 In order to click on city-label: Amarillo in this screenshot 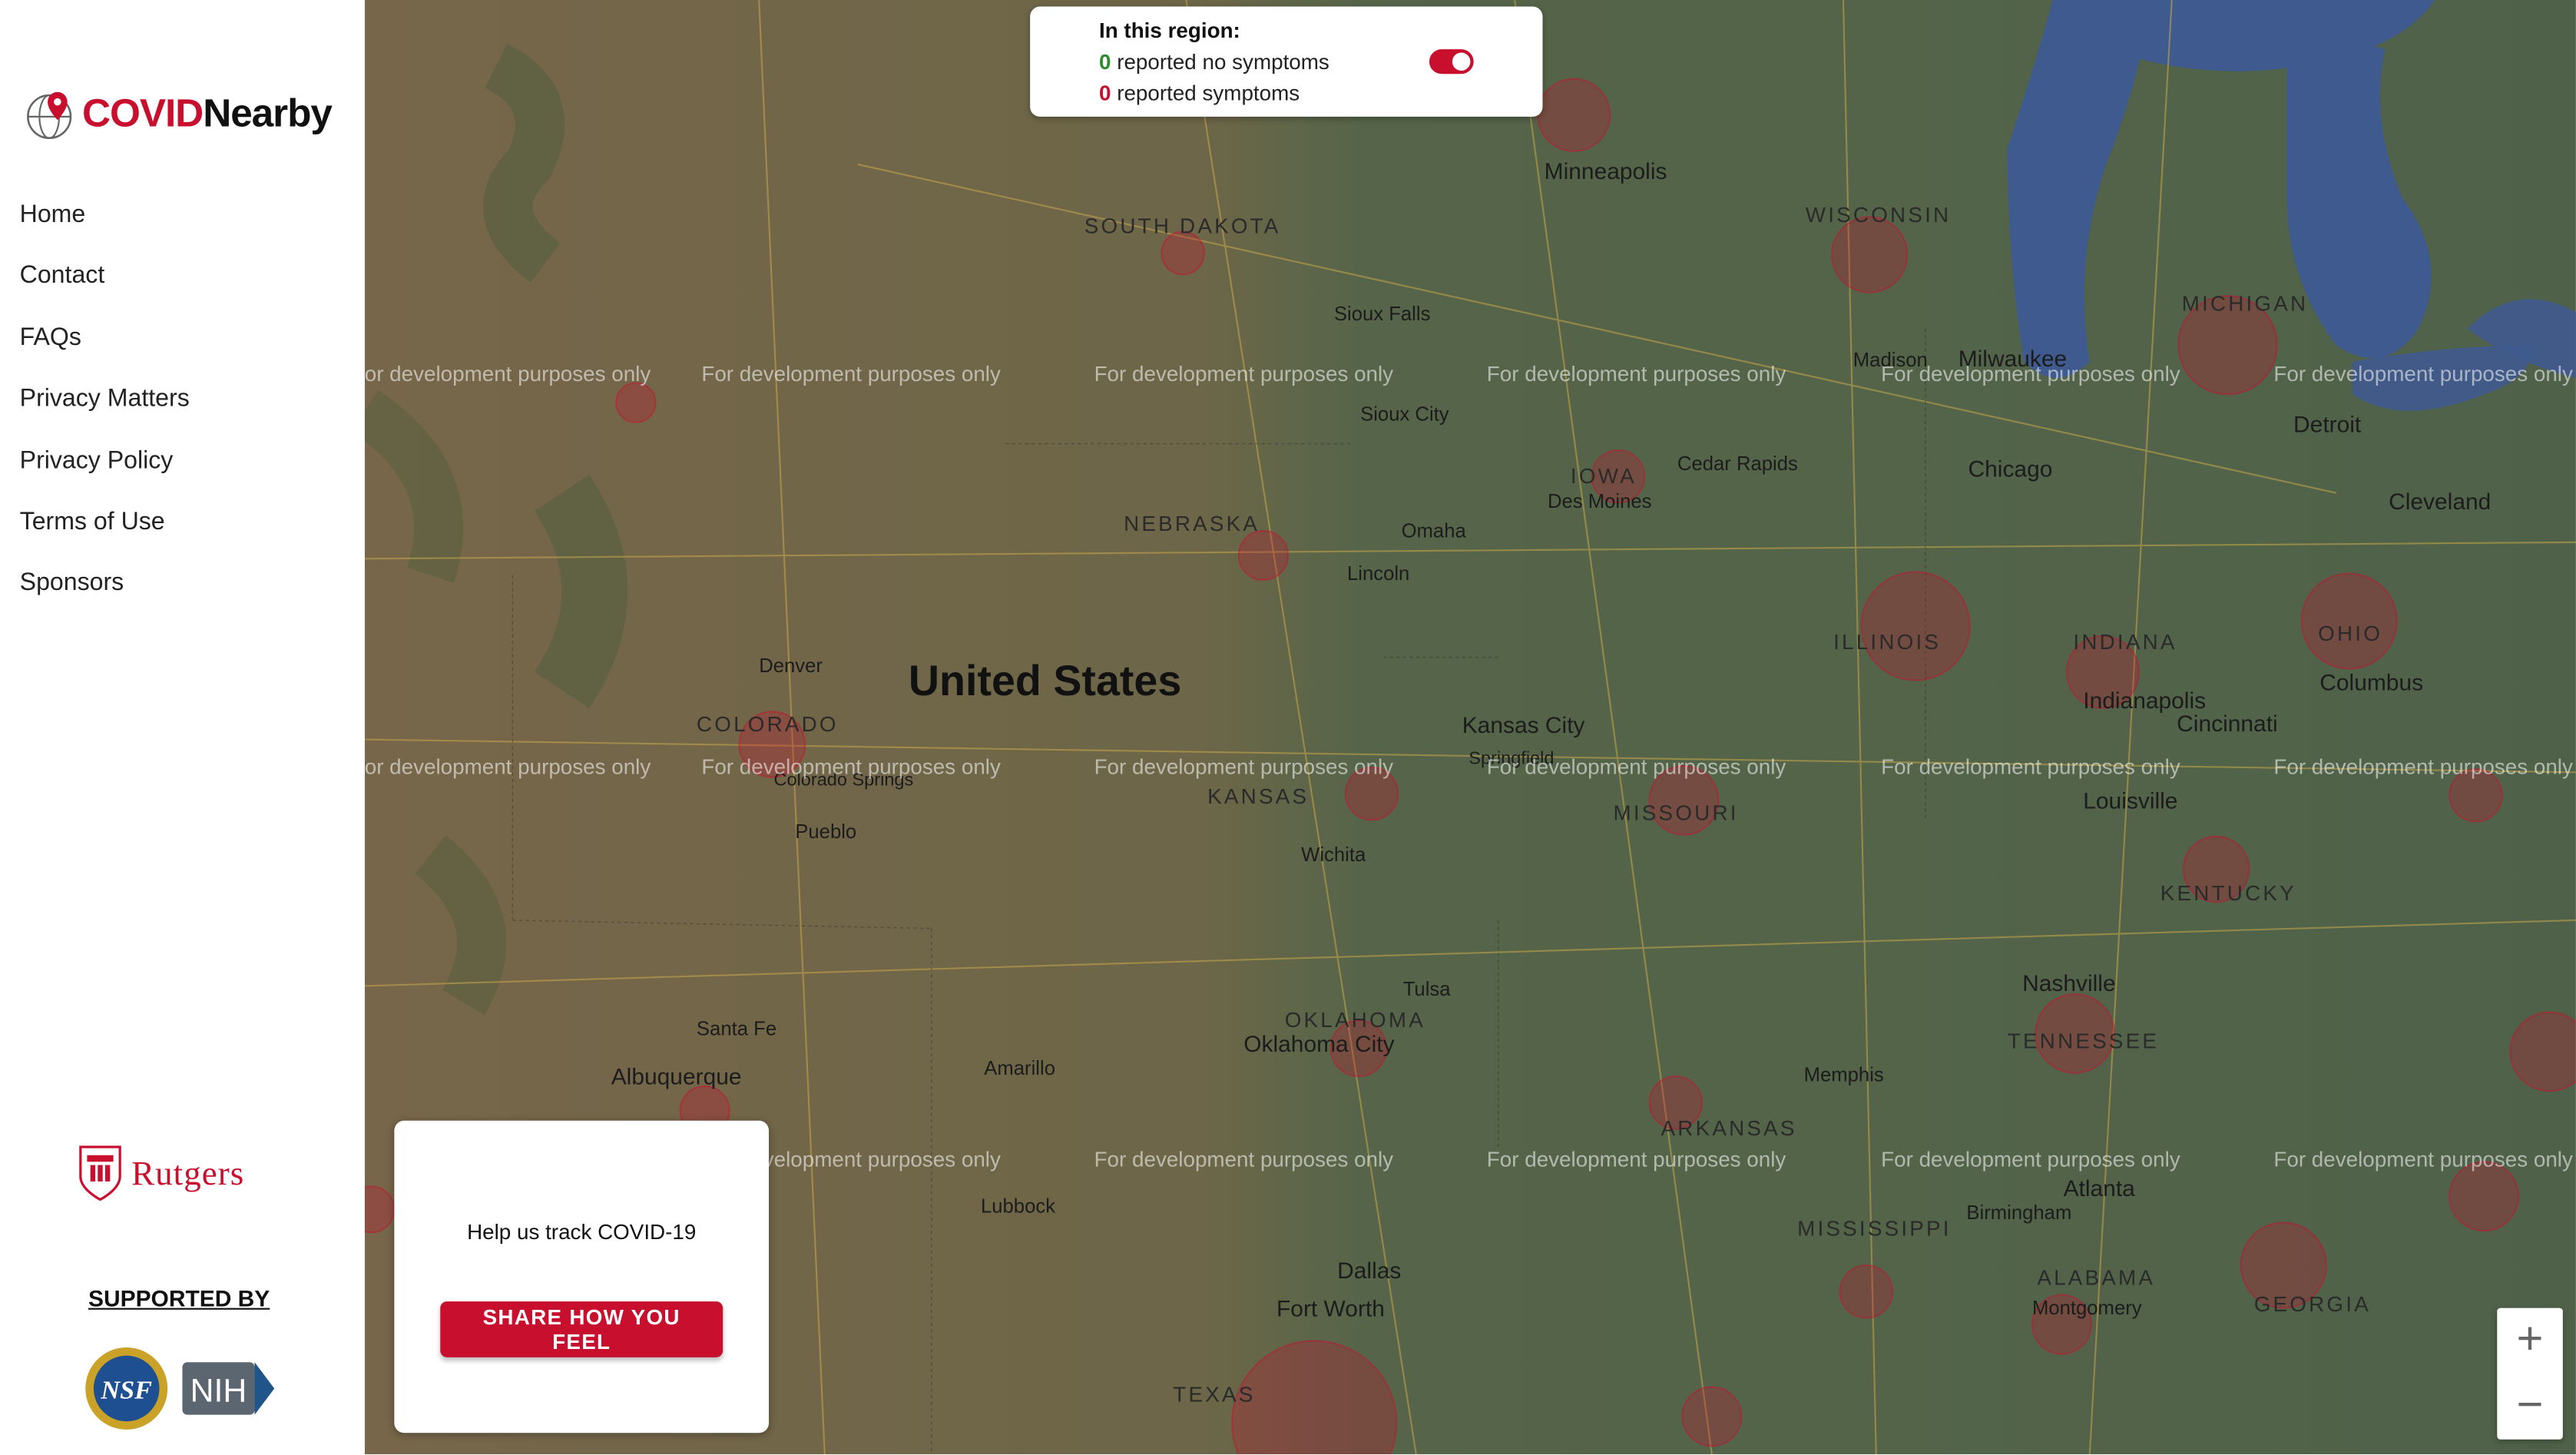, I will do `click(1019, 1068)`.